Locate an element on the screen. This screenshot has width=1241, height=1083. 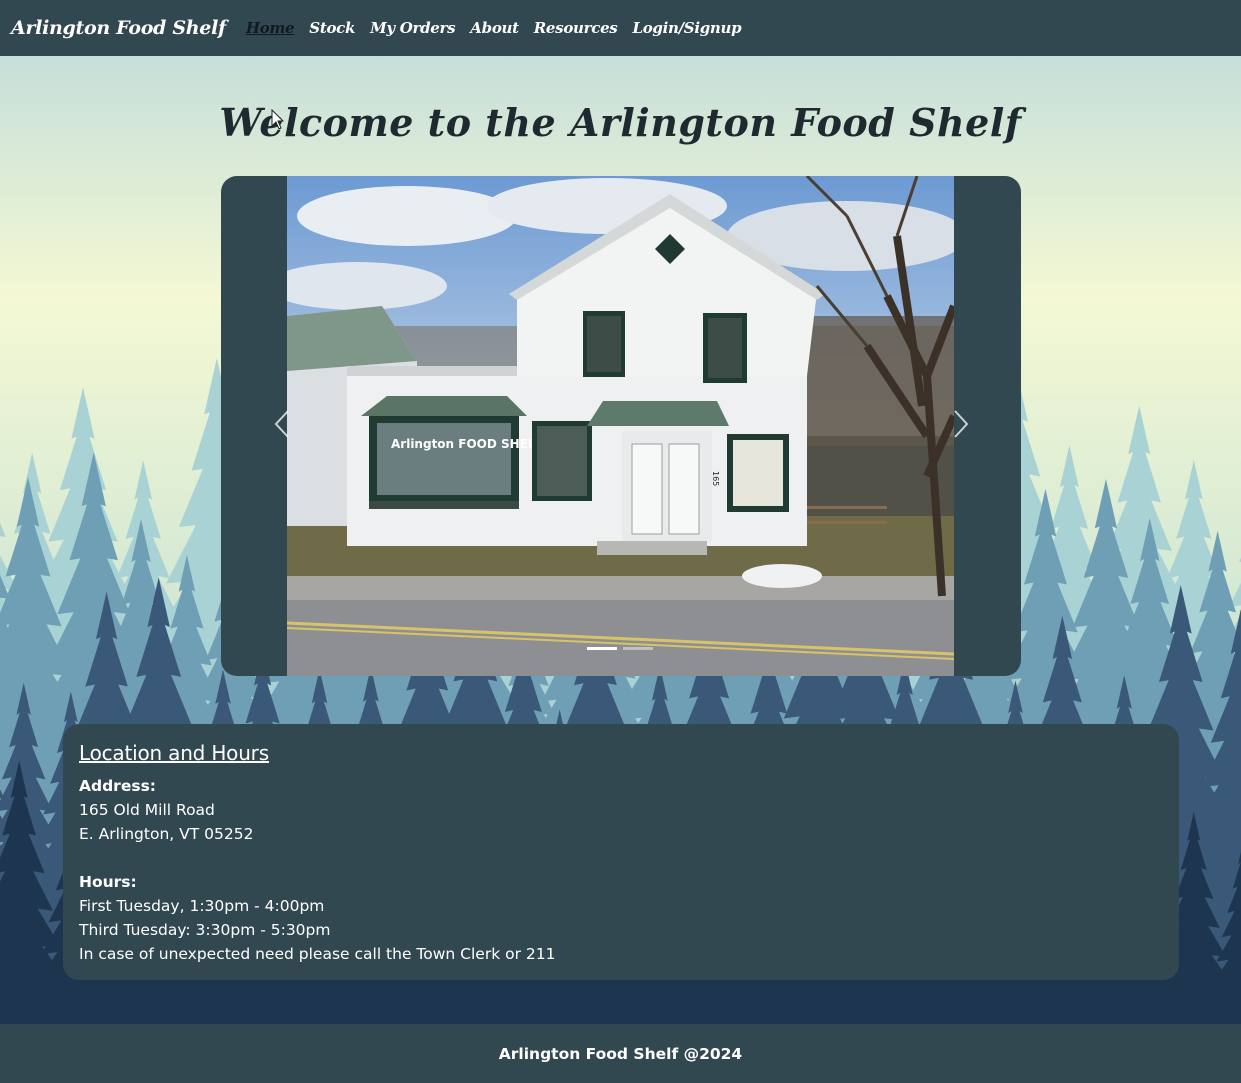
page-title: Welcome to the Arlington Food Shelf is located at coordinates (620, 122).